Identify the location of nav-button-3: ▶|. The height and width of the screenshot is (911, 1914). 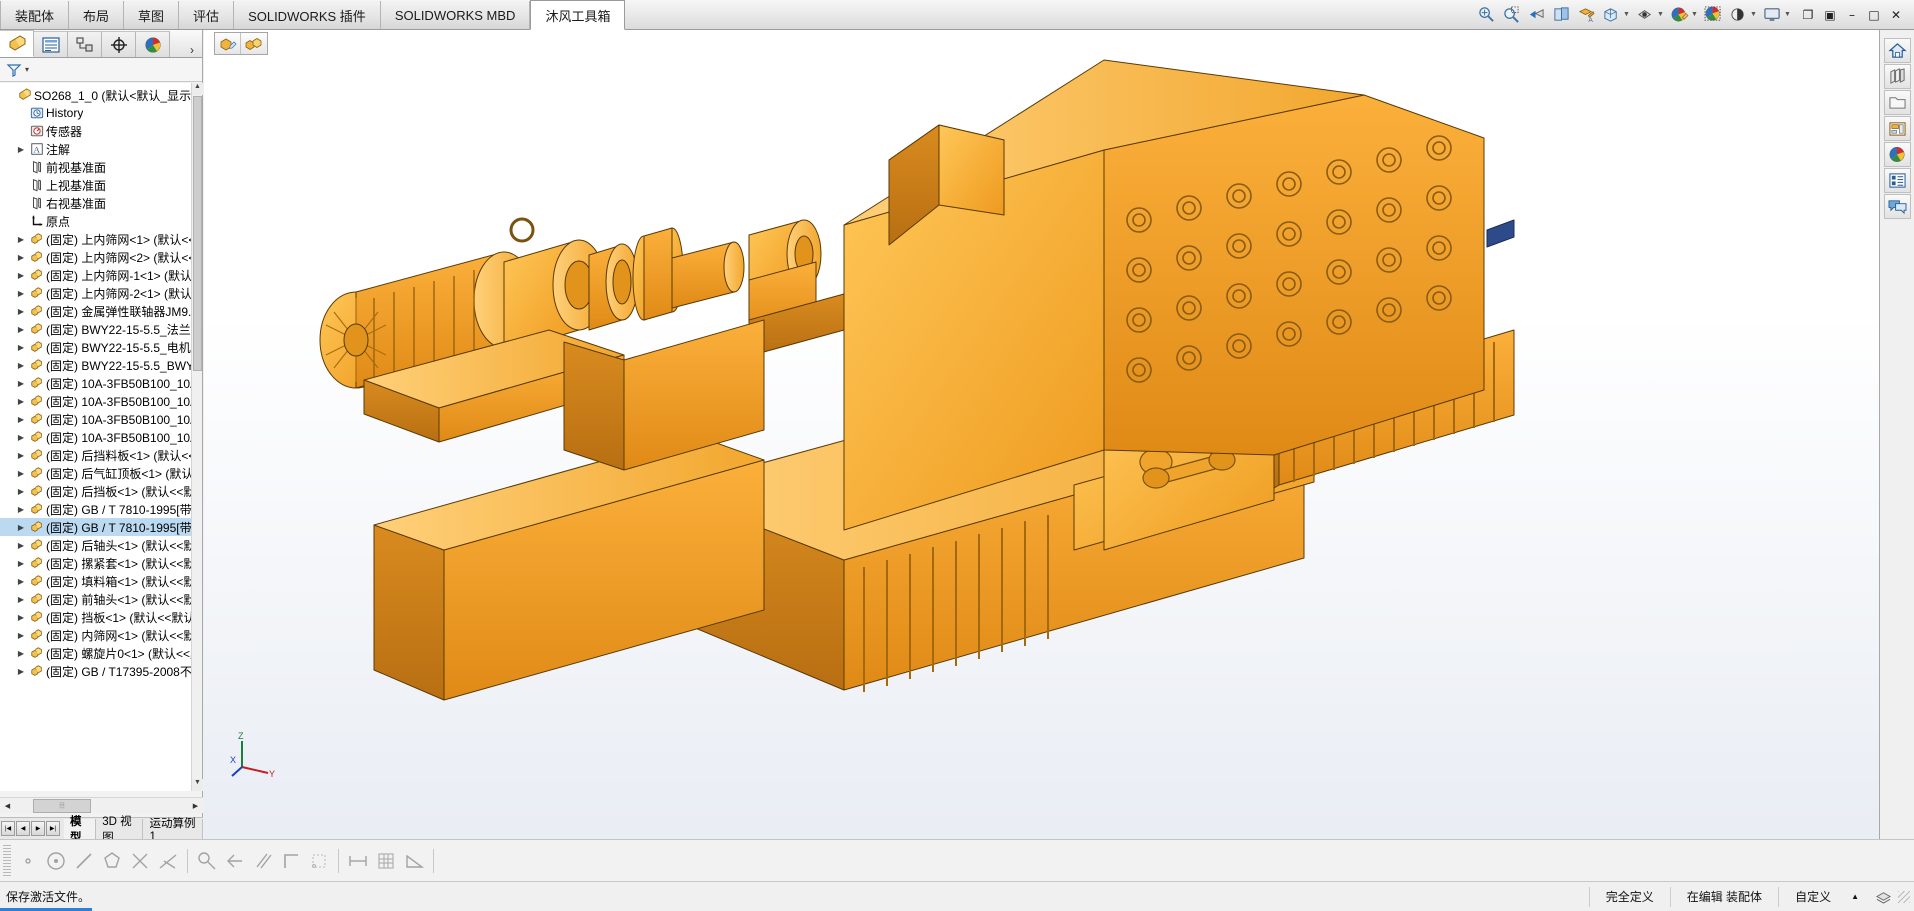
(53, 828).